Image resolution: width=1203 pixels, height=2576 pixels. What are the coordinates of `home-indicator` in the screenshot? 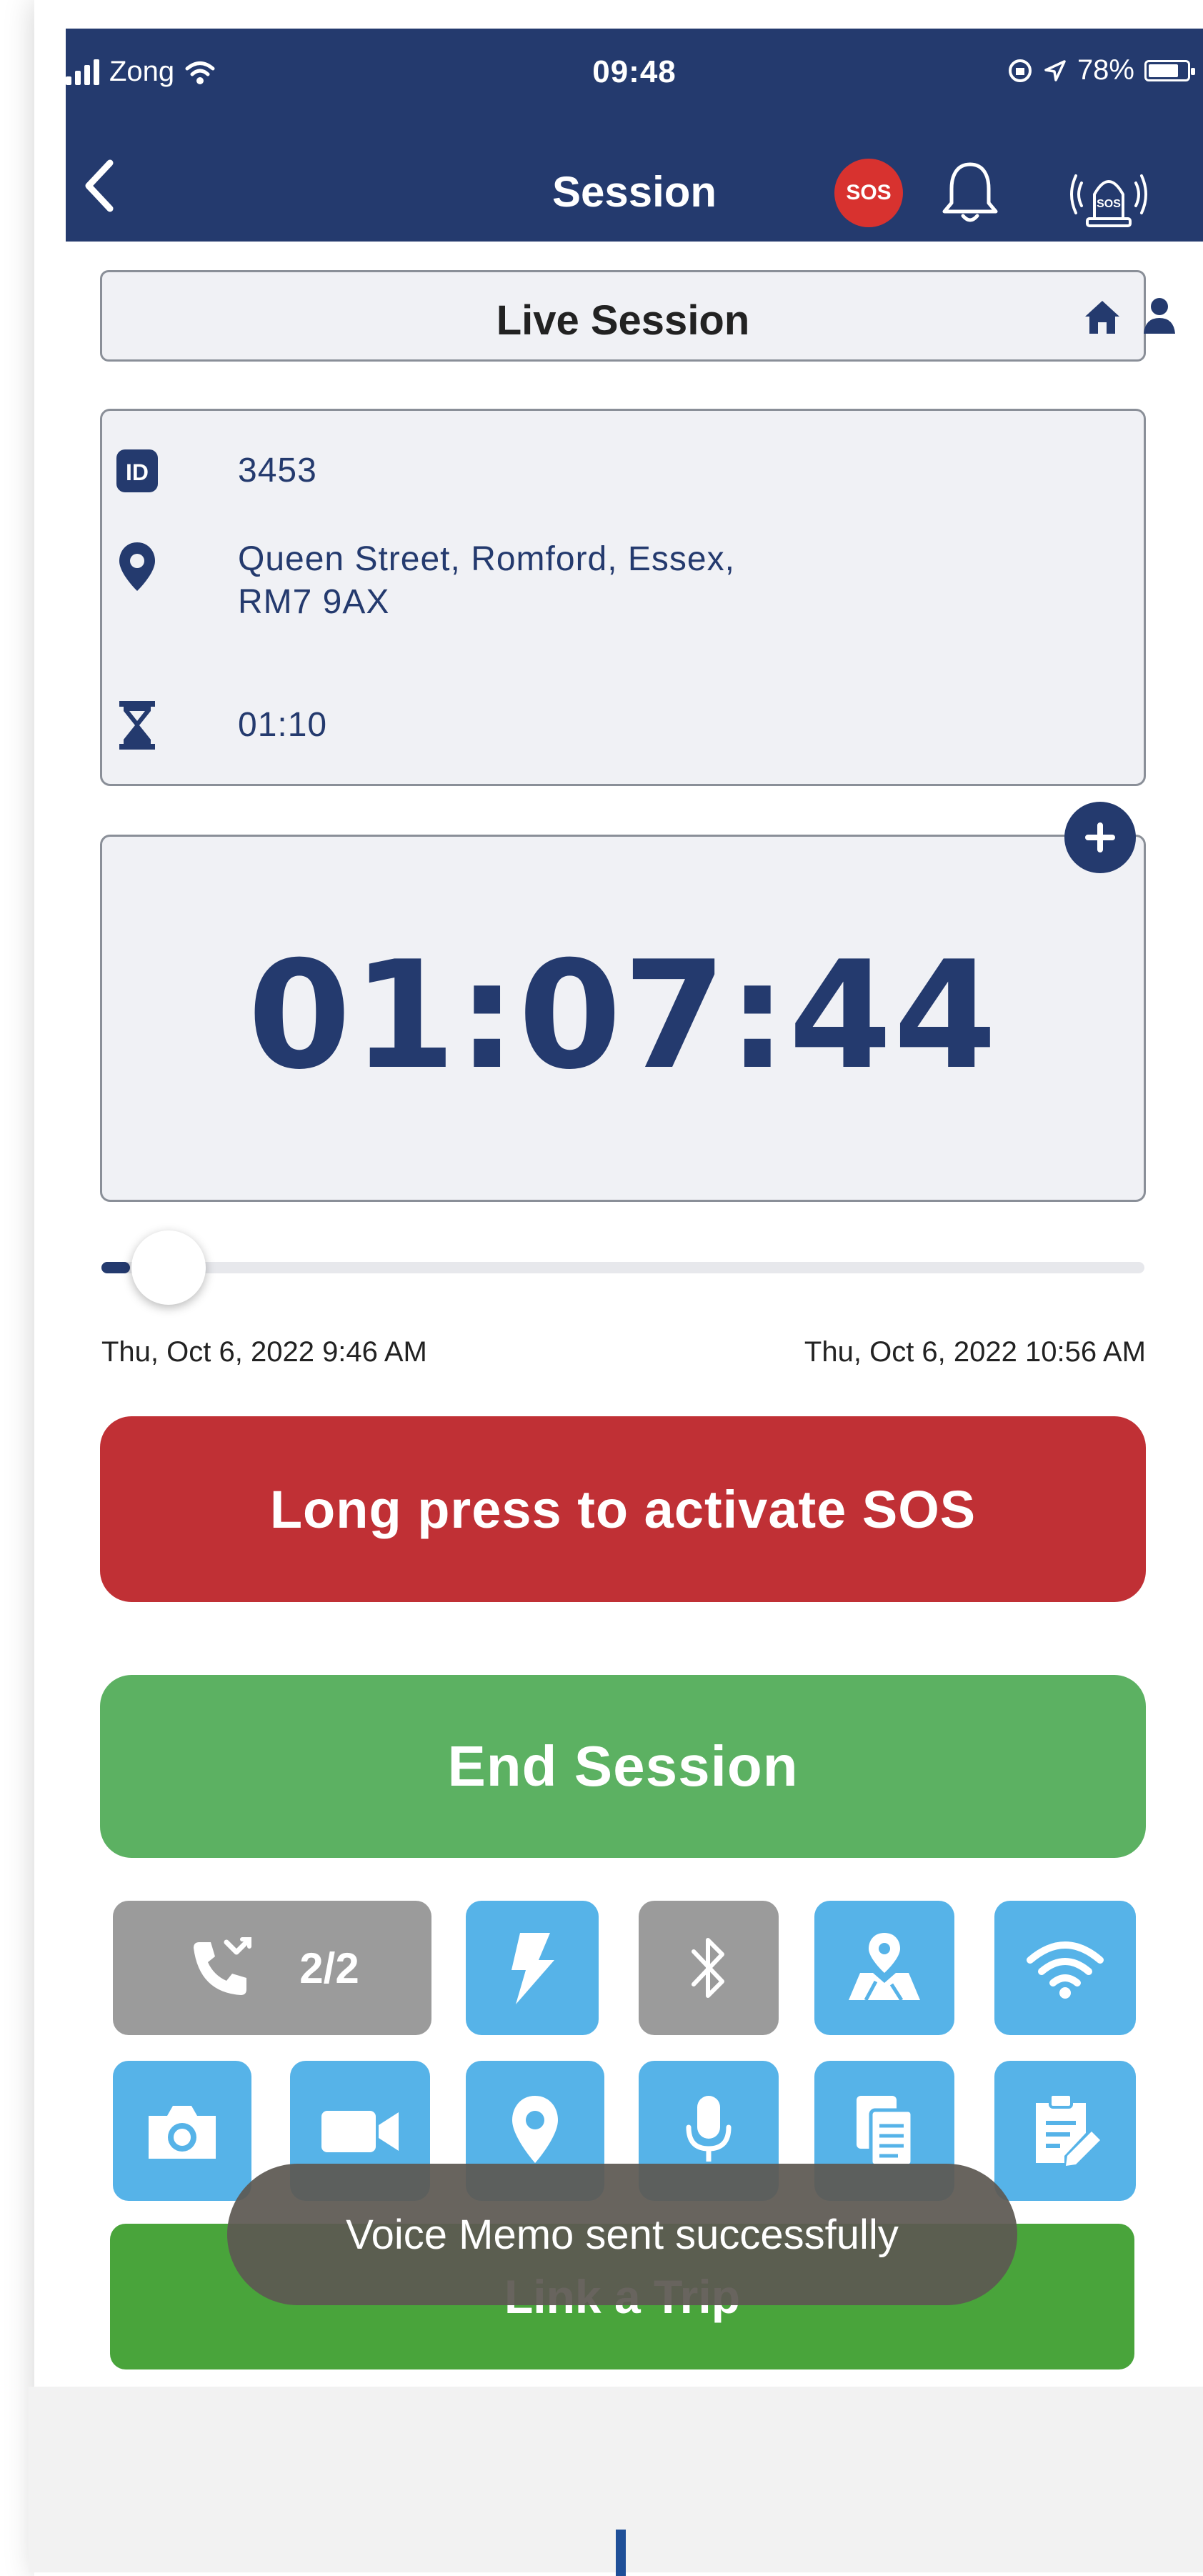 It's located at (621, 2553).